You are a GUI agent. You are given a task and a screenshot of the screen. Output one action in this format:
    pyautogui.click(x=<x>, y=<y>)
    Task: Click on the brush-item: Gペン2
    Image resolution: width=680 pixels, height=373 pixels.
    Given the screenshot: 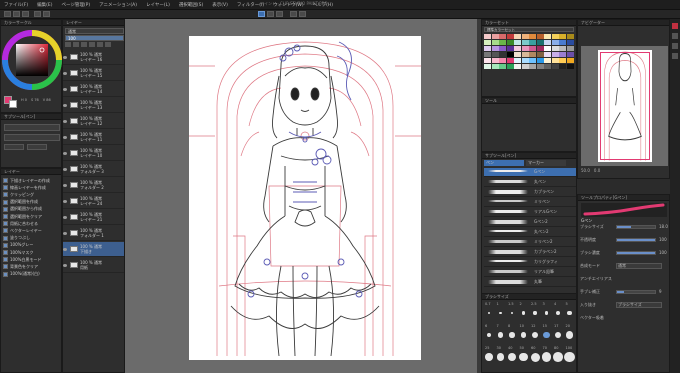 What is the action you would take?
    pyautogui.click(x=530, y=222)
    